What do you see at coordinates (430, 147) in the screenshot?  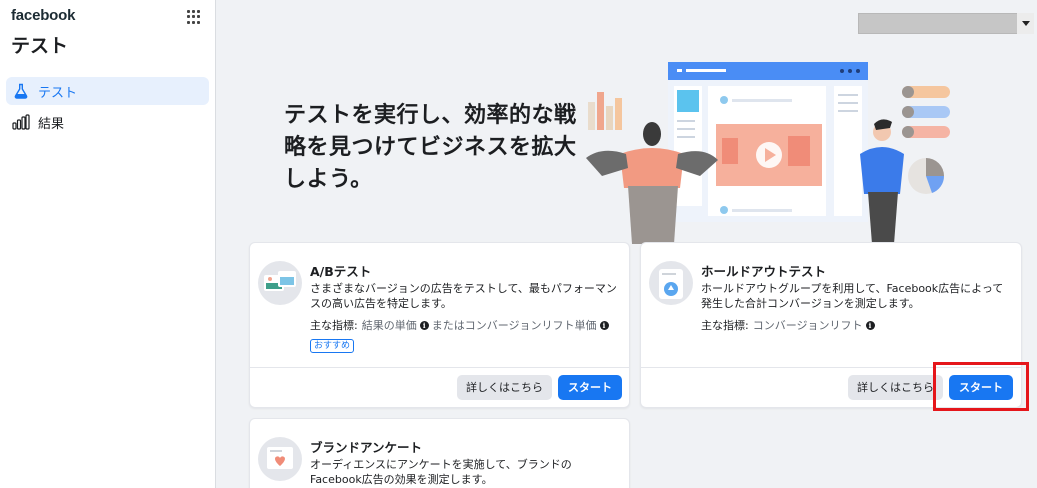 I see `hero-title: テストを実行し、効率的な戦略を見つけてビジネスを拡大しよう。` at bounding box center [430, 147].